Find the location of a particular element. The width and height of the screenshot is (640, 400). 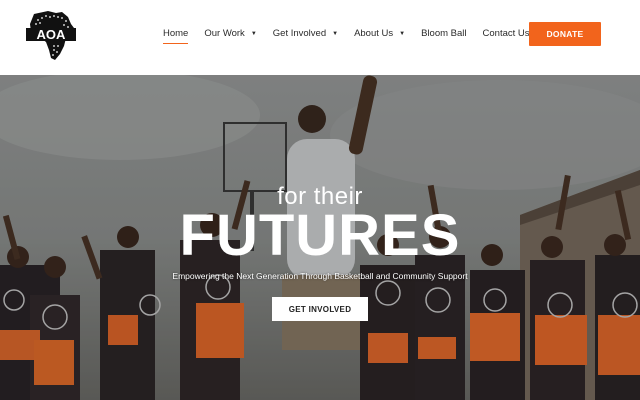

nav-our-work-label: Our Work is located at coordinates (224, 33).